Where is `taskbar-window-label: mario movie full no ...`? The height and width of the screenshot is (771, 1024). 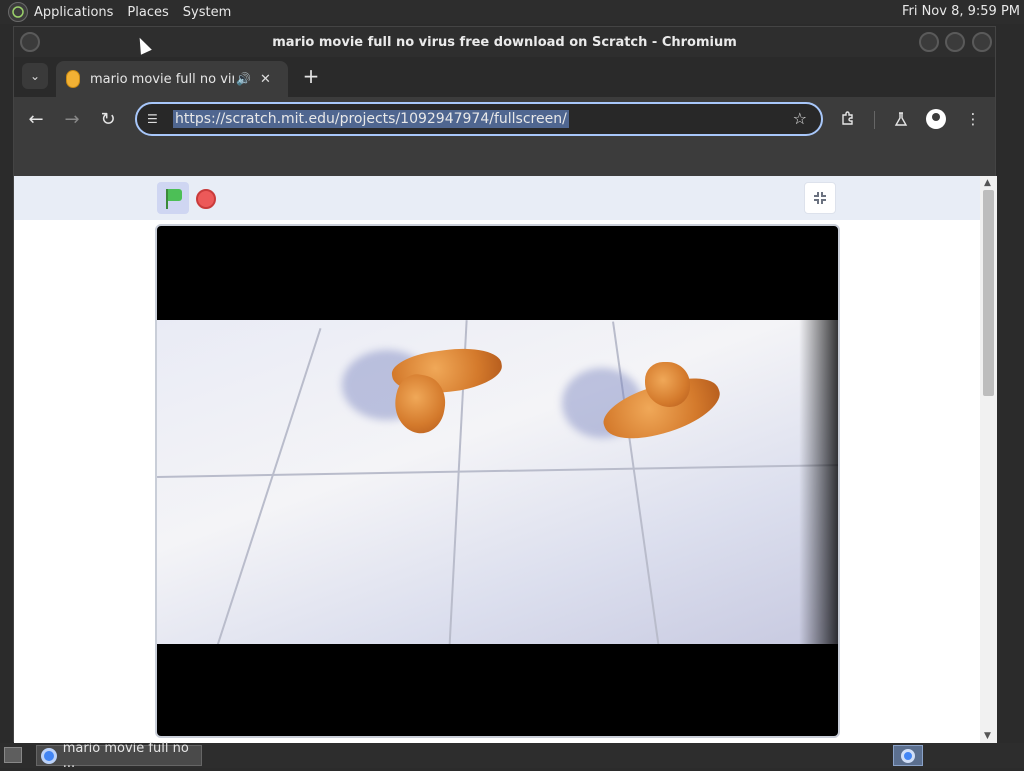
taskbar-window-label: mario movie full no ... is located at coordinates (125, 755).